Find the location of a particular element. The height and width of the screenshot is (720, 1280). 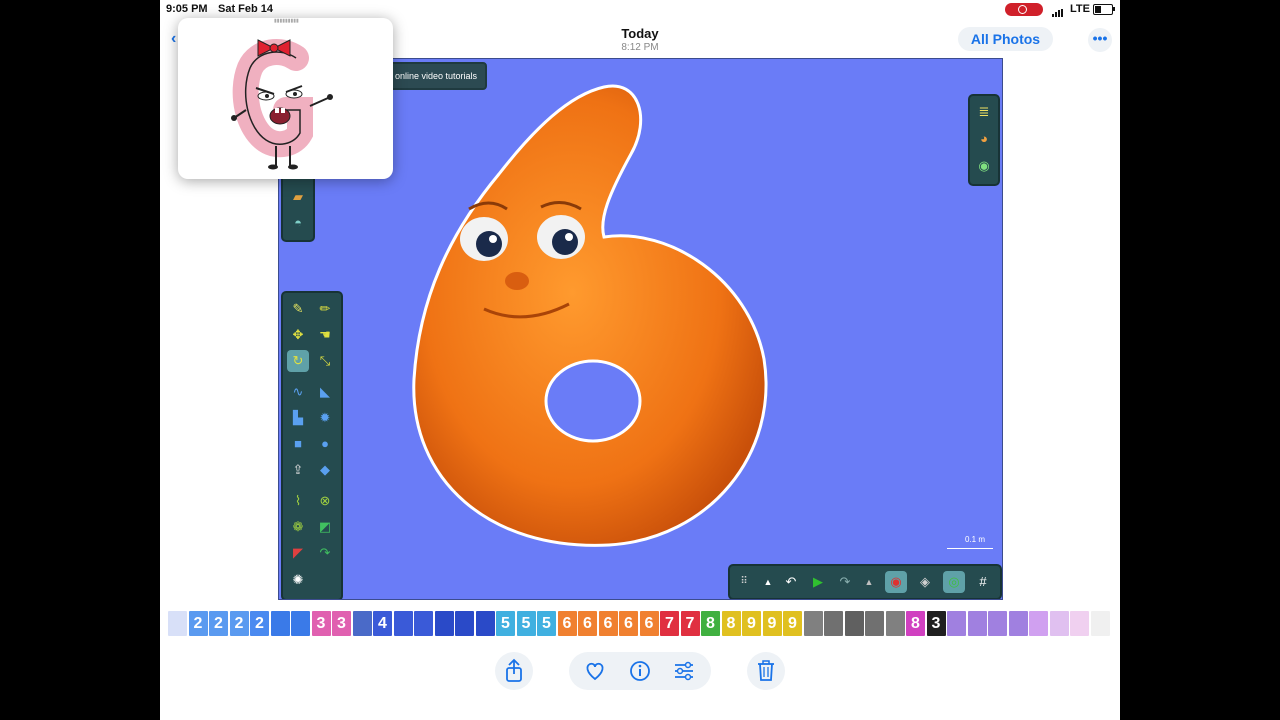

adjust-icon is located at coordinates (684, 671).